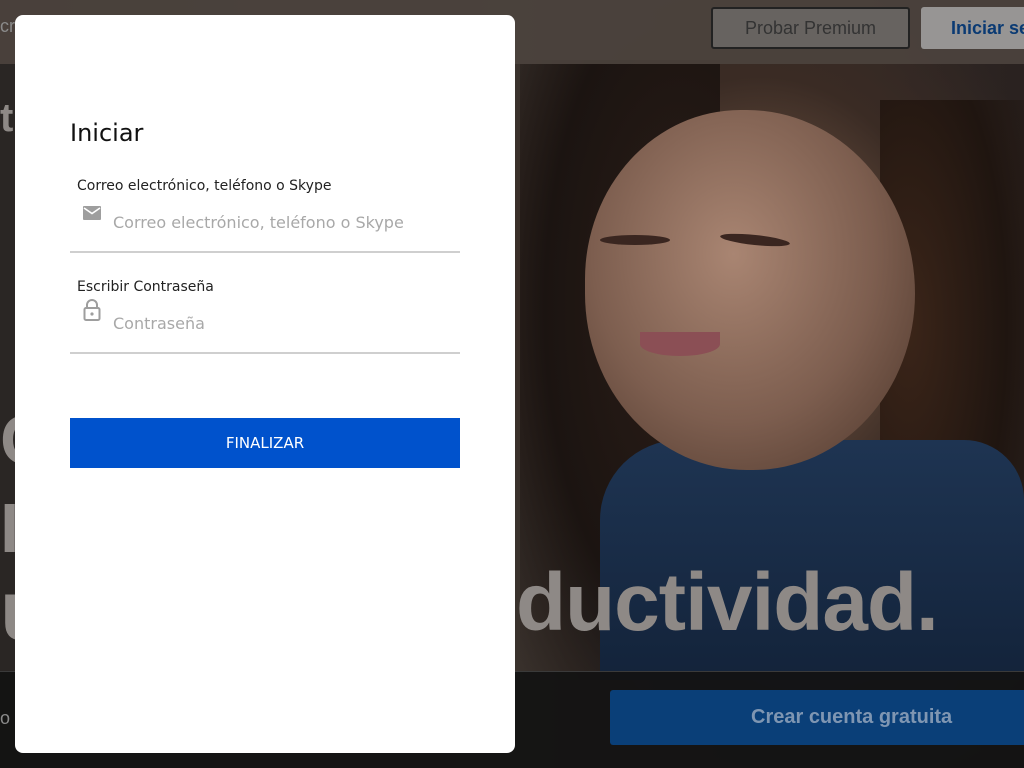 This screenshot has height=768, width=1024. I want to click on email-input, so click(283, 222).